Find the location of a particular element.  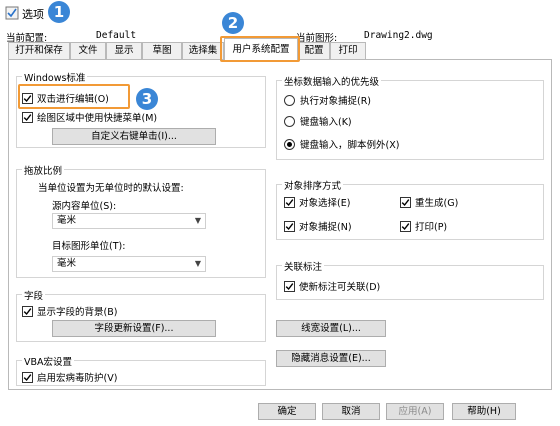

macro-virus-protection-checkbox: 启用宏病毒防护(V) is located at coordinates (69, 377).